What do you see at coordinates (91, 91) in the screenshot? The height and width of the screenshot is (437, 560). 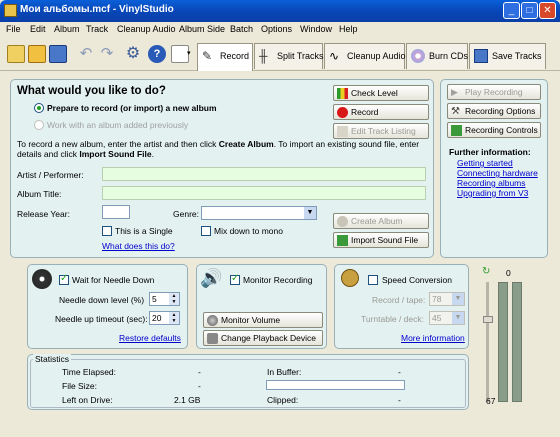 I see `page-title: What would you like to do?` at bounding box center [91, 91].